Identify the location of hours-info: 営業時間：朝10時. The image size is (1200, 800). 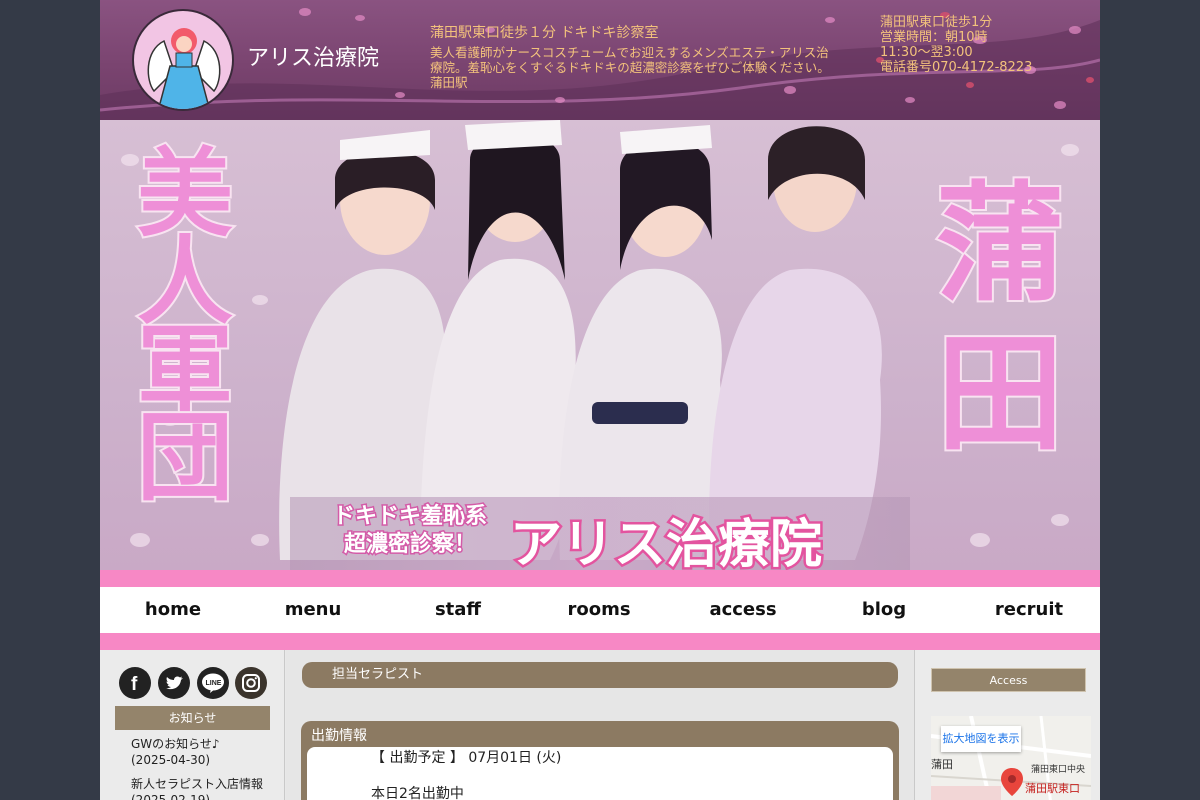
(934, 37).